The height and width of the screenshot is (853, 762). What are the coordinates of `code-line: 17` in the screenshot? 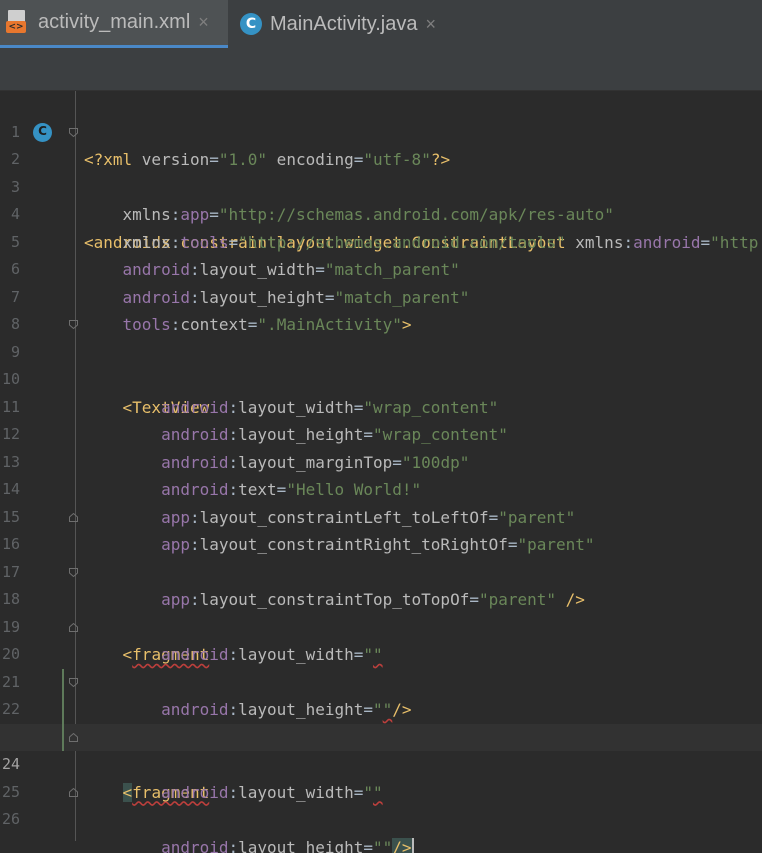 It's located at (381, 556).